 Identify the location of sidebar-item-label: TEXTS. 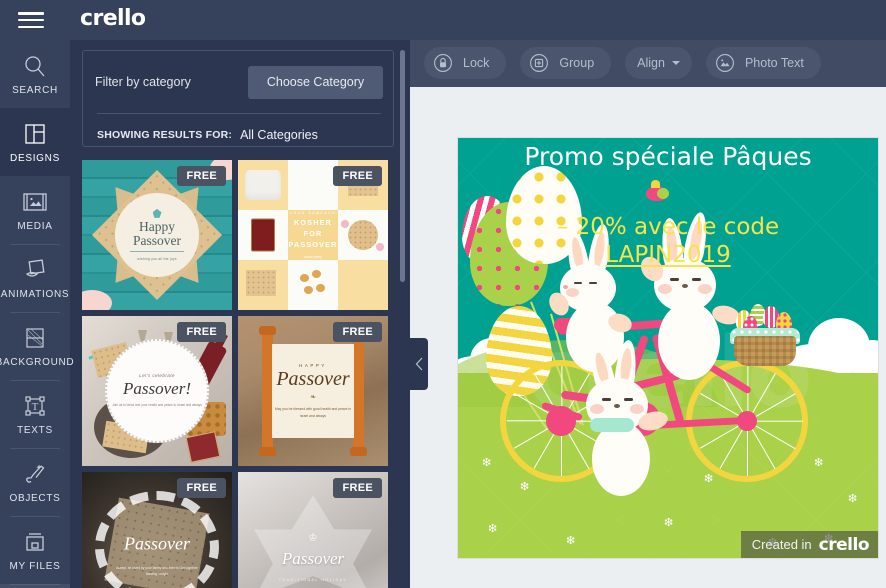
(35, 430).